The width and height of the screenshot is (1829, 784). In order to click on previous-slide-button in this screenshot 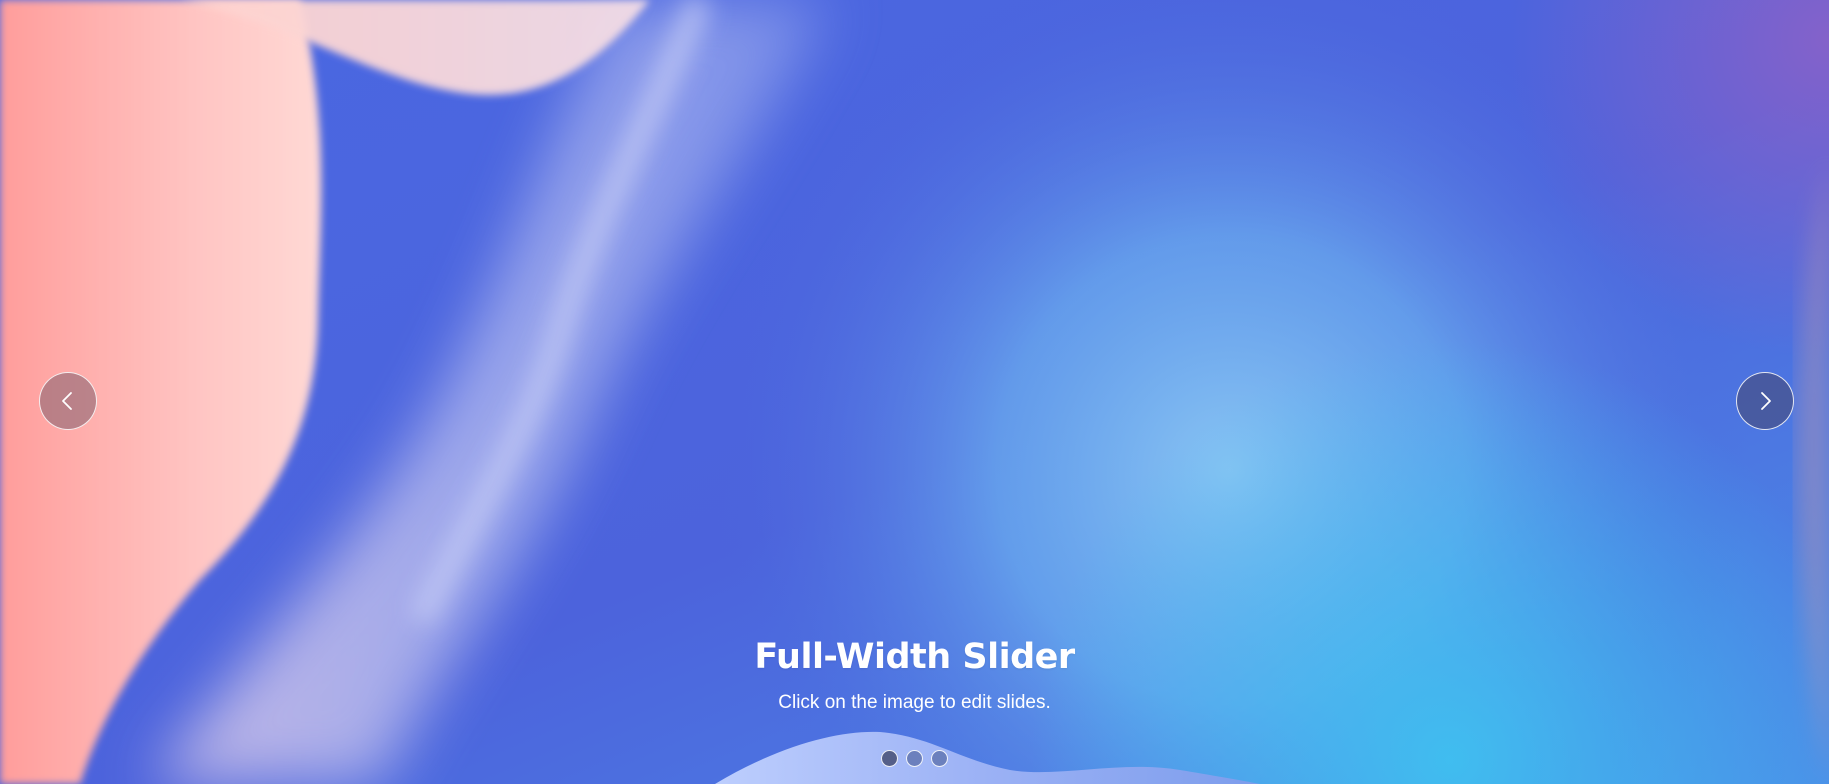, I will do `click(68, 401)`.